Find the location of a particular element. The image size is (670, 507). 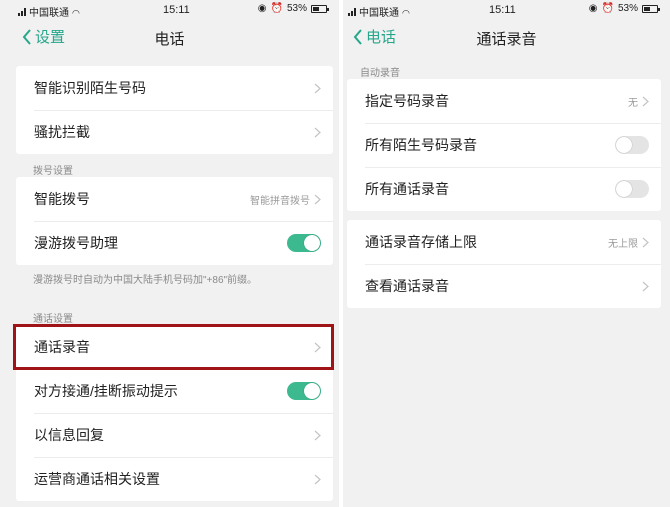

section-header-call: 通话设置 is located at coordinates (53, 319).